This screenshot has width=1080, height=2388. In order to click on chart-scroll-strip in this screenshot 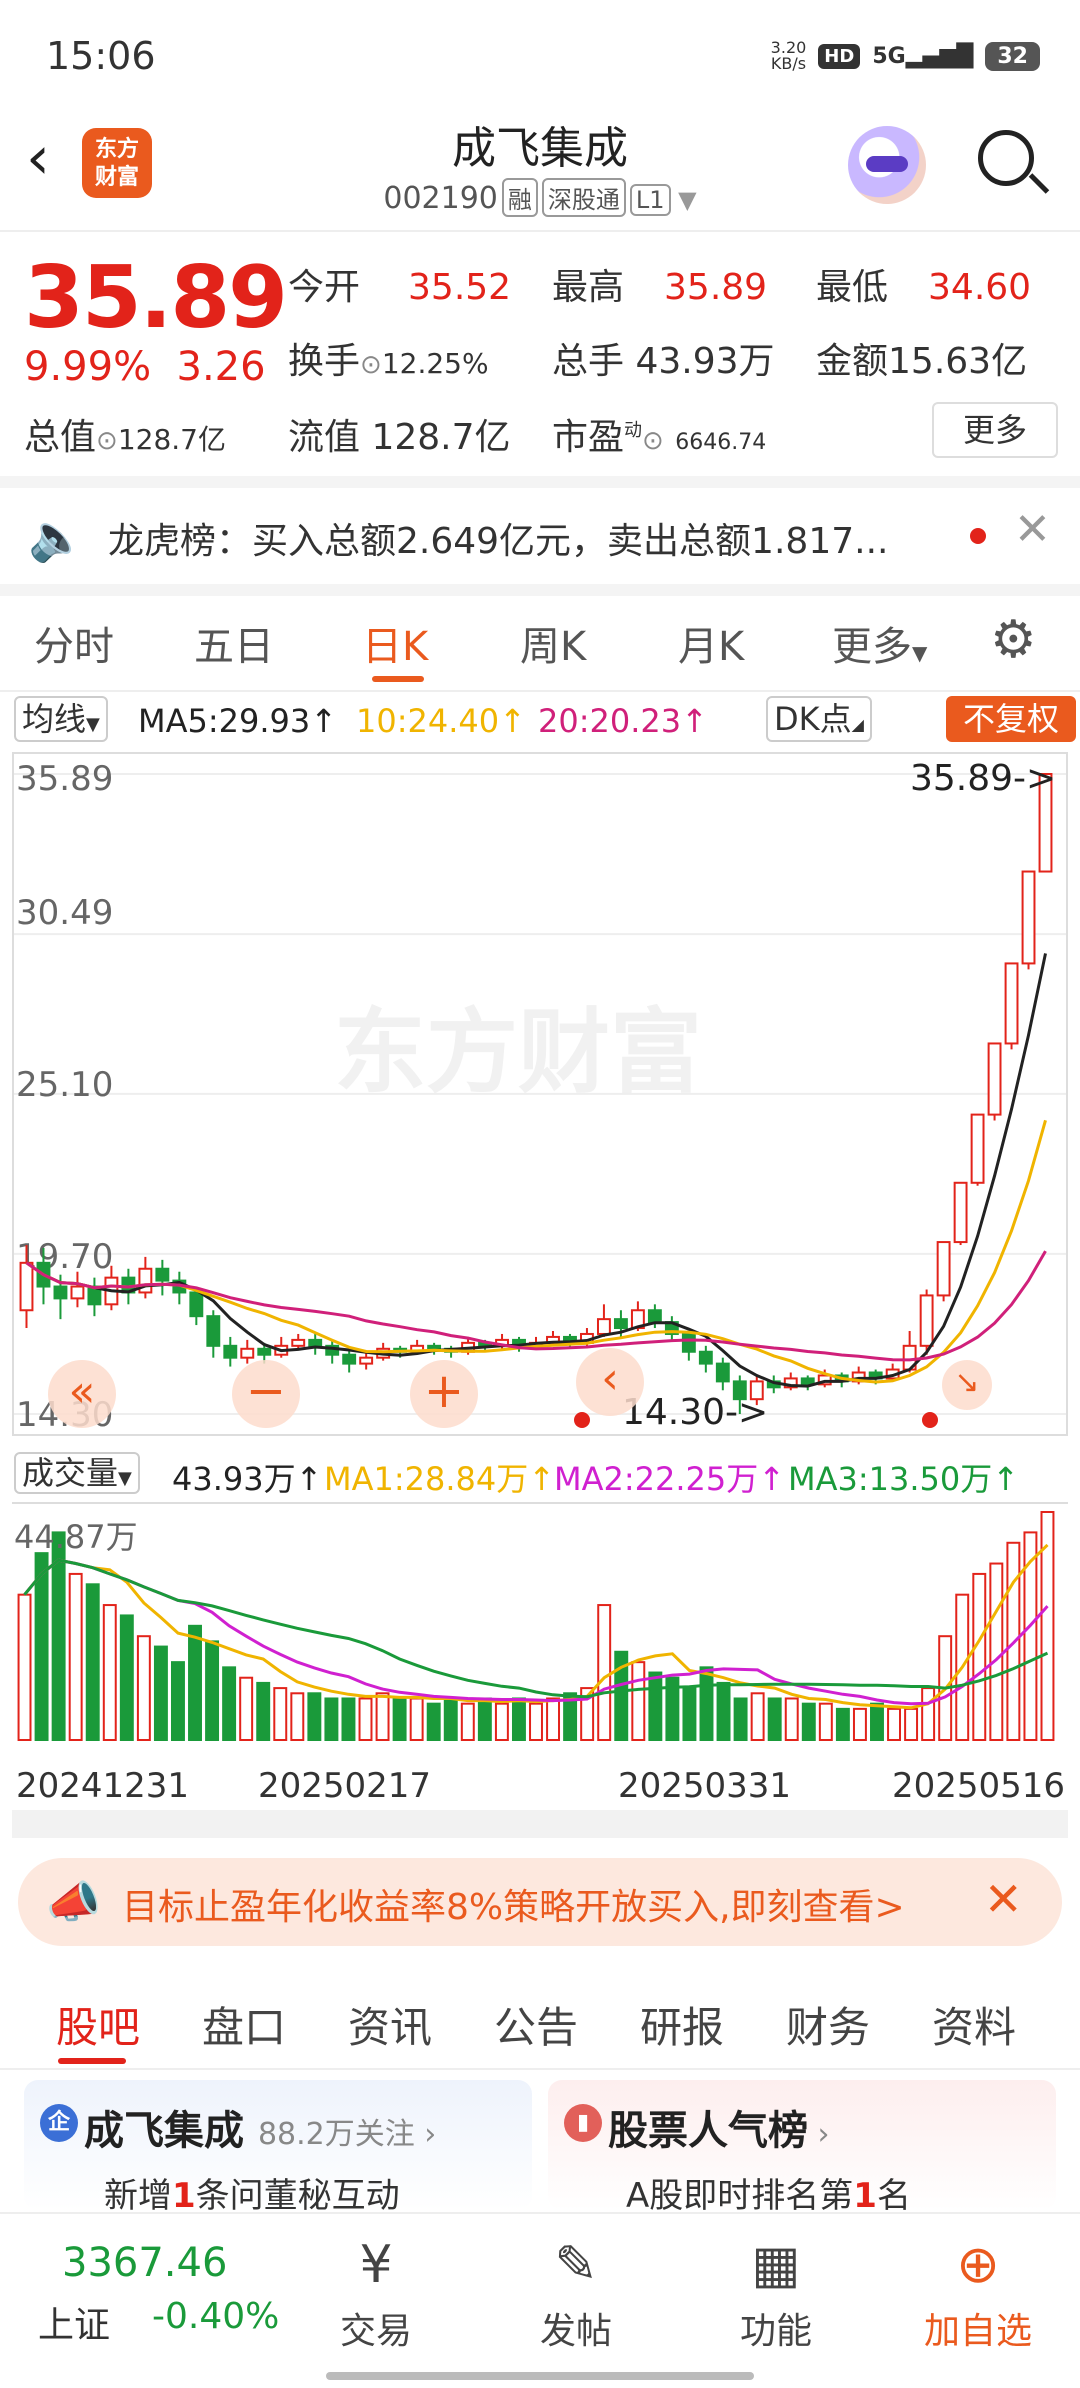, I will do `click(540, 1824)`.